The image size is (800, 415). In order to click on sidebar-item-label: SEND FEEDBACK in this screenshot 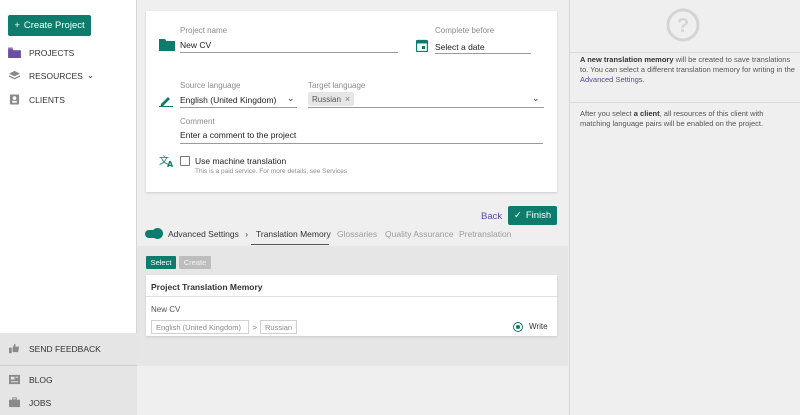, I will do `click(65, 348)`.